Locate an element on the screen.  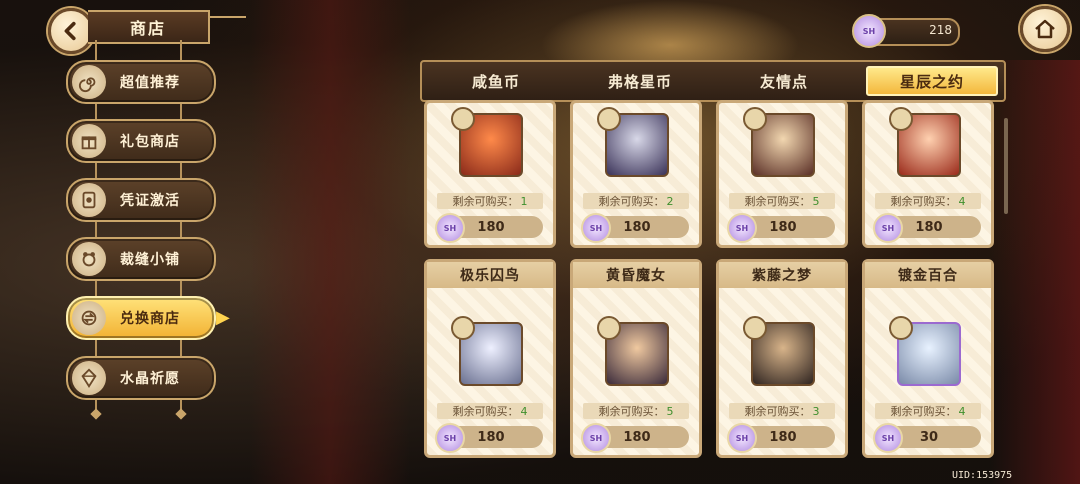
tab-salted-fish-coin: 咸鱼币 is located at coordinates (496, 81).